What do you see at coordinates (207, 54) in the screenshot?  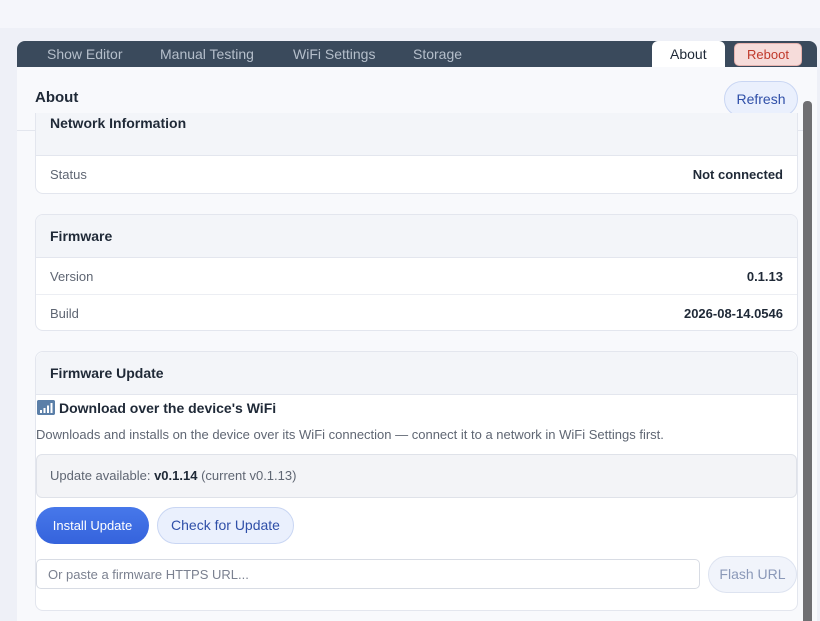 I see `tab-manual-testing: Manual Testing` at bounding box center [207, 54].